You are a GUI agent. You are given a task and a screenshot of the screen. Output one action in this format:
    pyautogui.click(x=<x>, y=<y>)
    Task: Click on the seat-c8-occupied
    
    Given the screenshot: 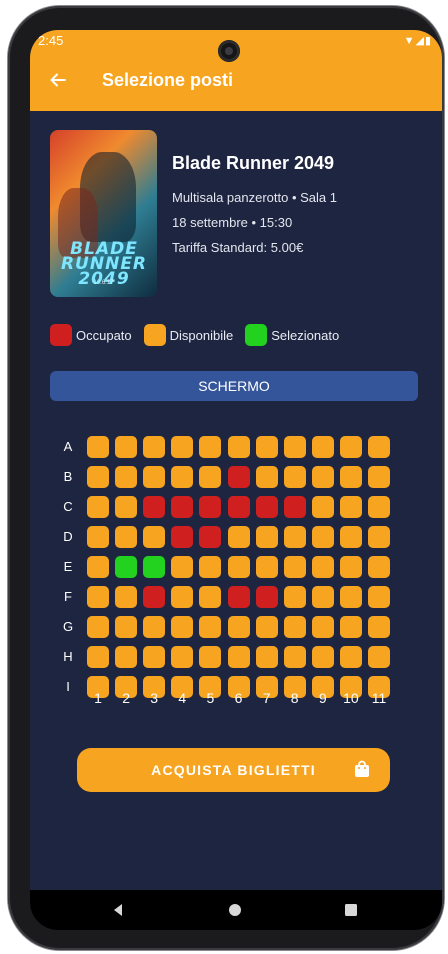 What is the action you would take?
    pyautogui.click(x=294, y=507)
    